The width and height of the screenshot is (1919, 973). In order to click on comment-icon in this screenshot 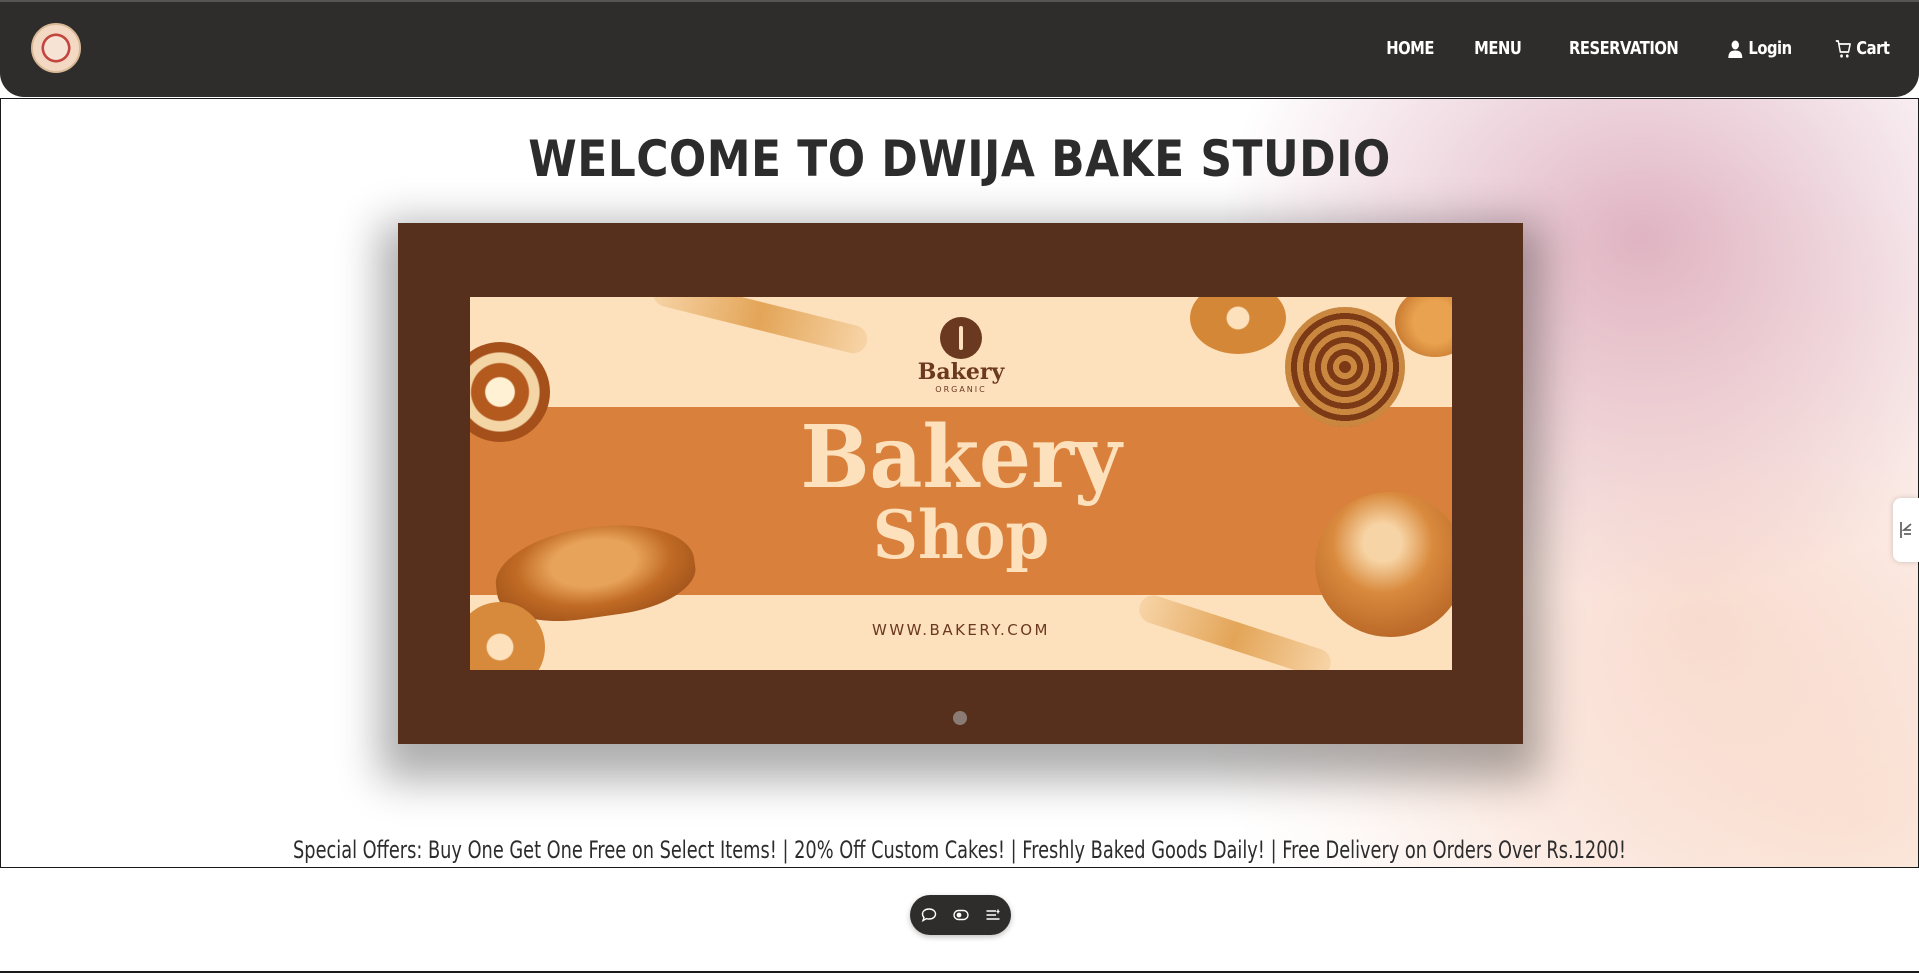, I will do `click(928, 915)`.